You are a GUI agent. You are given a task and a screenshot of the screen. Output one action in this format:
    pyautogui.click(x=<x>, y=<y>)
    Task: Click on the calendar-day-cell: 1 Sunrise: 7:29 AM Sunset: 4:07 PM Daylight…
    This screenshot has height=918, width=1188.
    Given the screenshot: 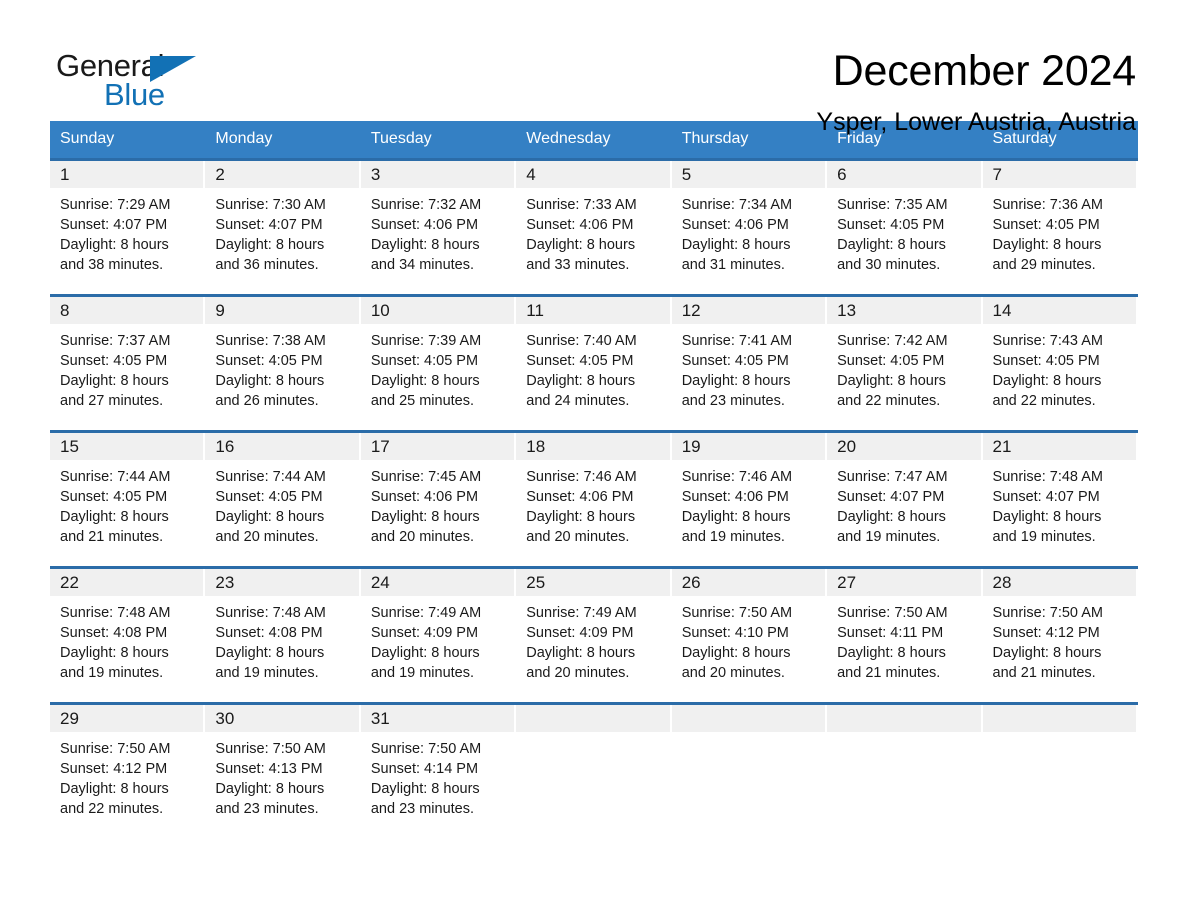 What is the action you would take?
    pyautogui.click(x=128, y=217)
    